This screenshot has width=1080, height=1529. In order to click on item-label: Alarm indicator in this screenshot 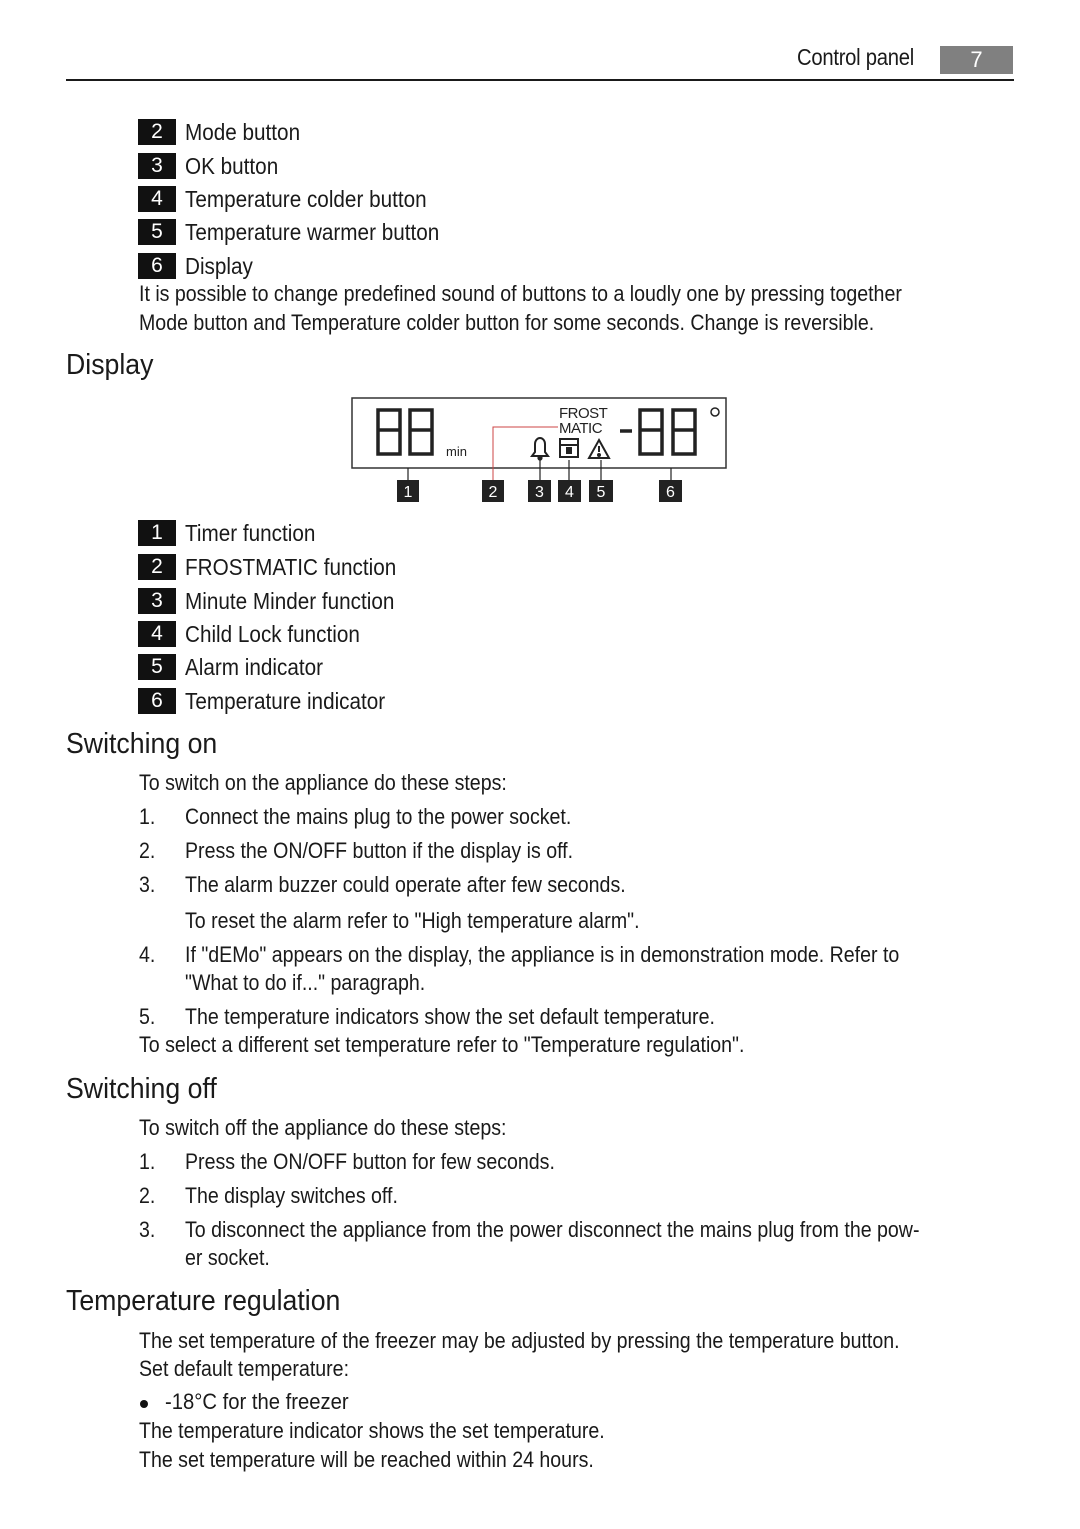, I will do `click(254, 666)`.